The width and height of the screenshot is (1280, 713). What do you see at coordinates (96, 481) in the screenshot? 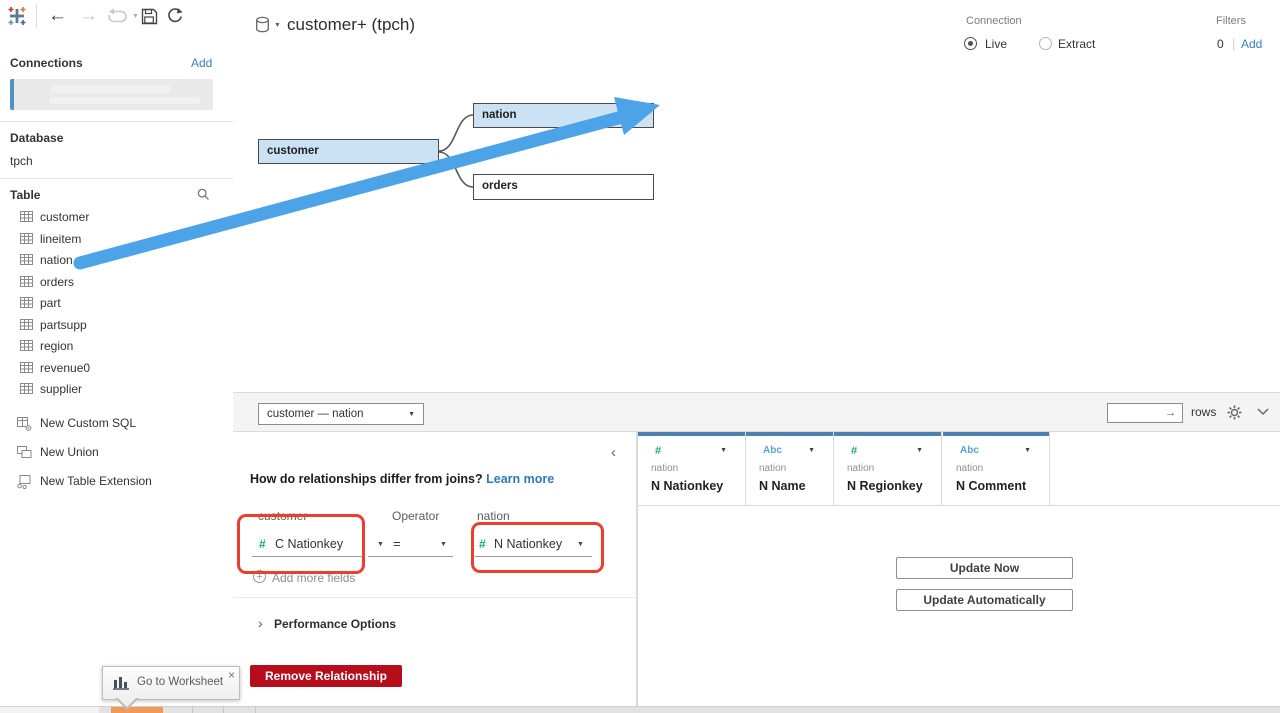
I see `action-label: New Table Extension` at bounding box center [96, 481].